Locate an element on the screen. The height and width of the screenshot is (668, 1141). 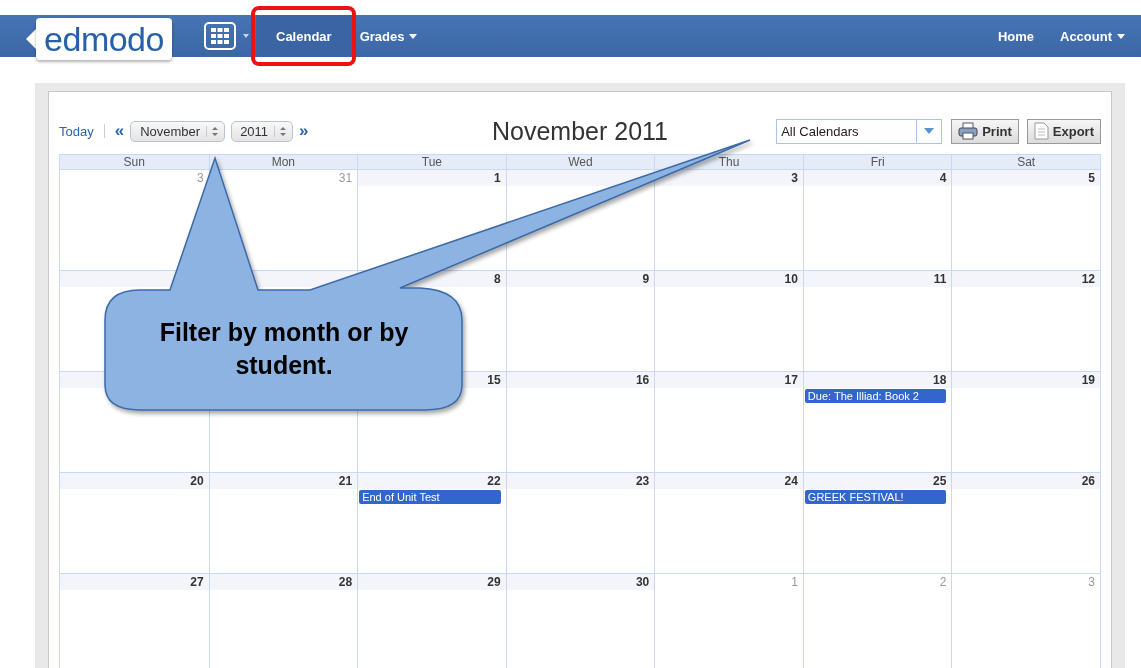
day-number: 11 is located at coordinates (940, 279).